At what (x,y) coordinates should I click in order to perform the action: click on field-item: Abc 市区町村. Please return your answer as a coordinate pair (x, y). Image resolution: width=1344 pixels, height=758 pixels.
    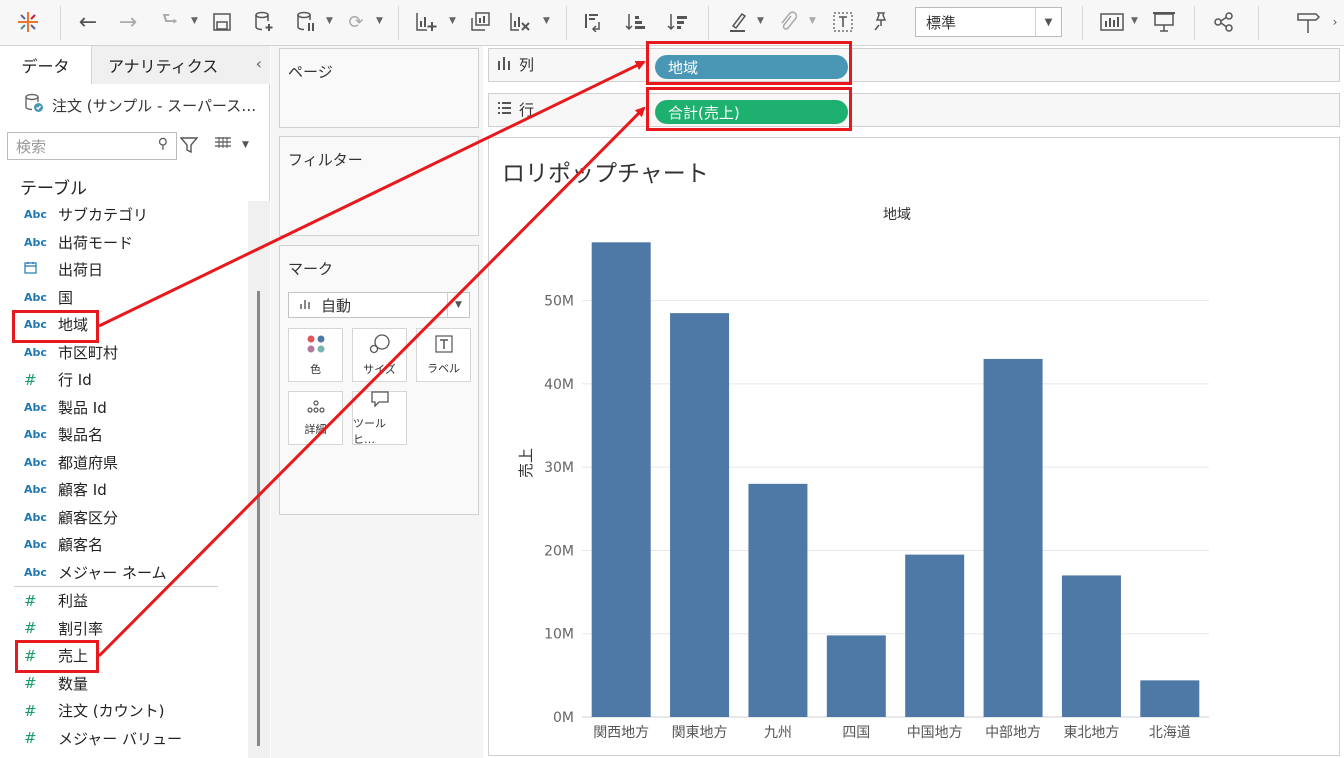
    Looking at the image, I should click on (124, 353).